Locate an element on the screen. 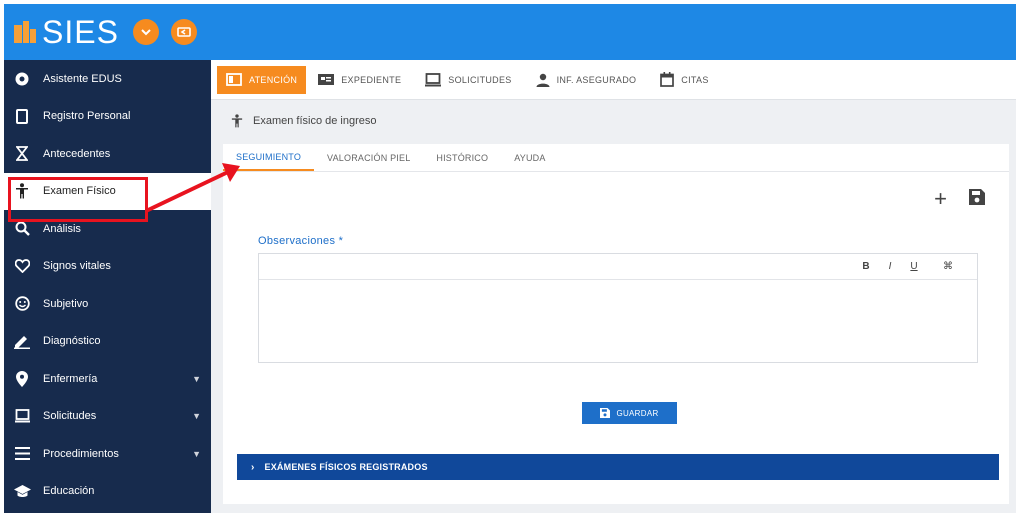  user-icon is located at coordinates (543, 80).